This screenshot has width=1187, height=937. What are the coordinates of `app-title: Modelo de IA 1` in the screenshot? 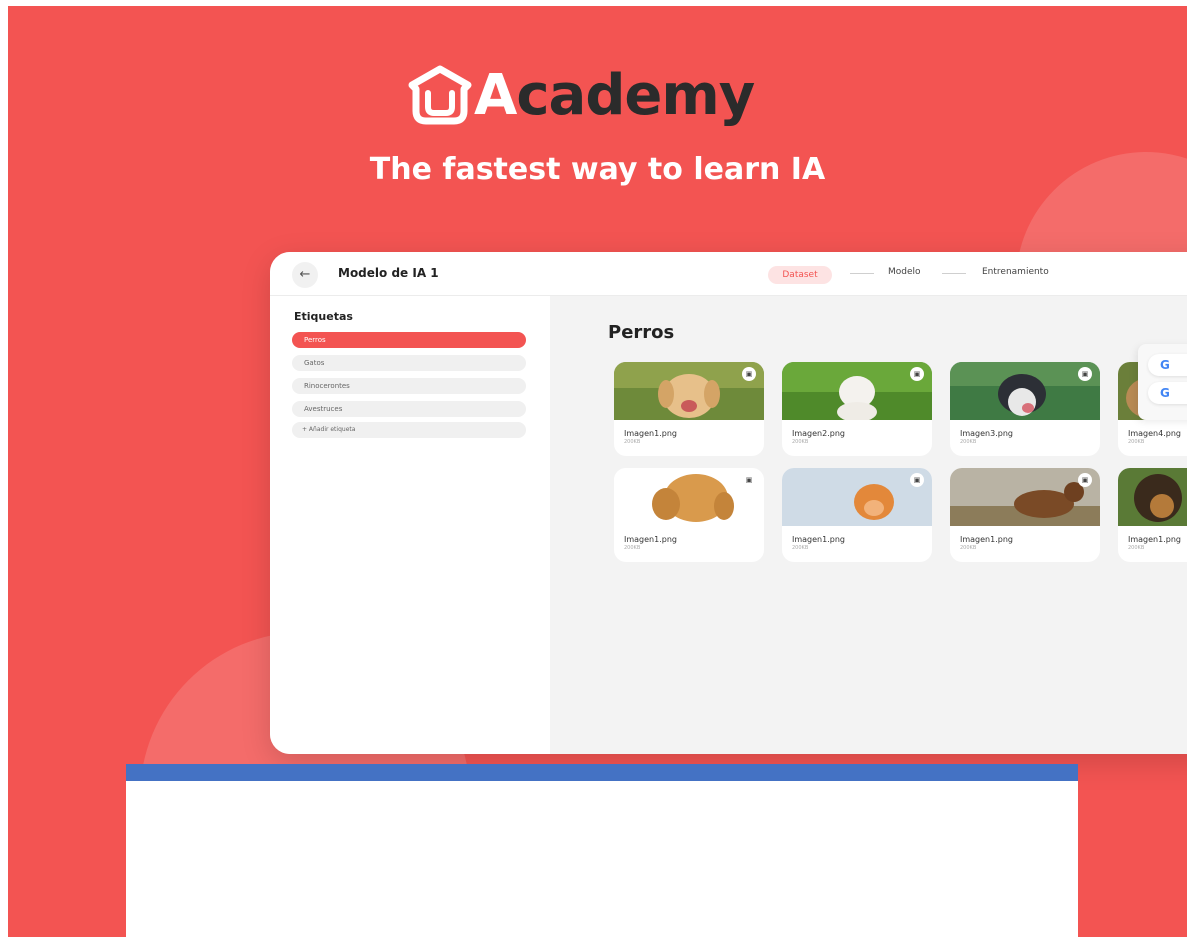 It's located at (388, 273).